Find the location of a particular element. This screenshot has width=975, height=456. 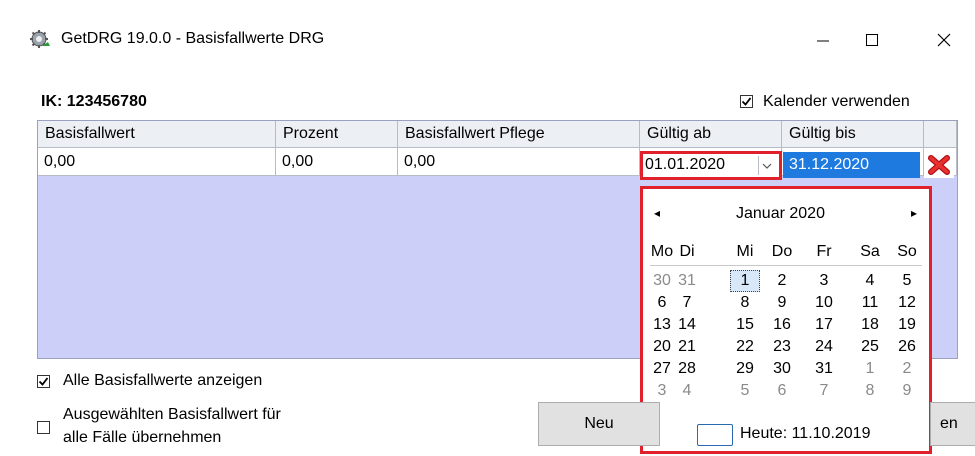

cell-basisfallwert-pflege: 0,00 is located at coordinates (519, 162).